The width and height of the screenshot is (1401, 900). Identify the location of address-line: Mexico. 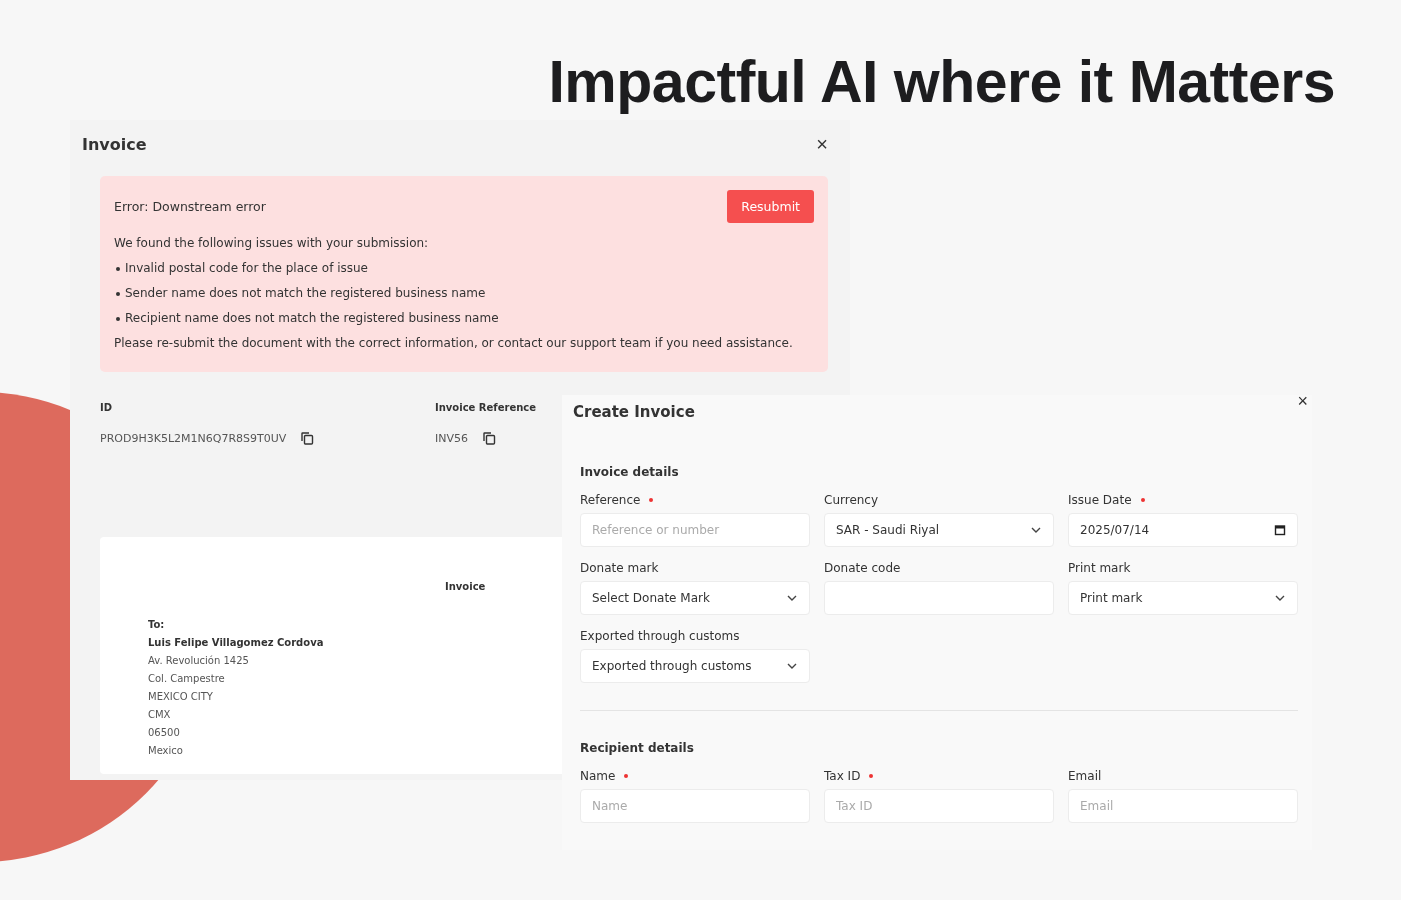
(165, 751).